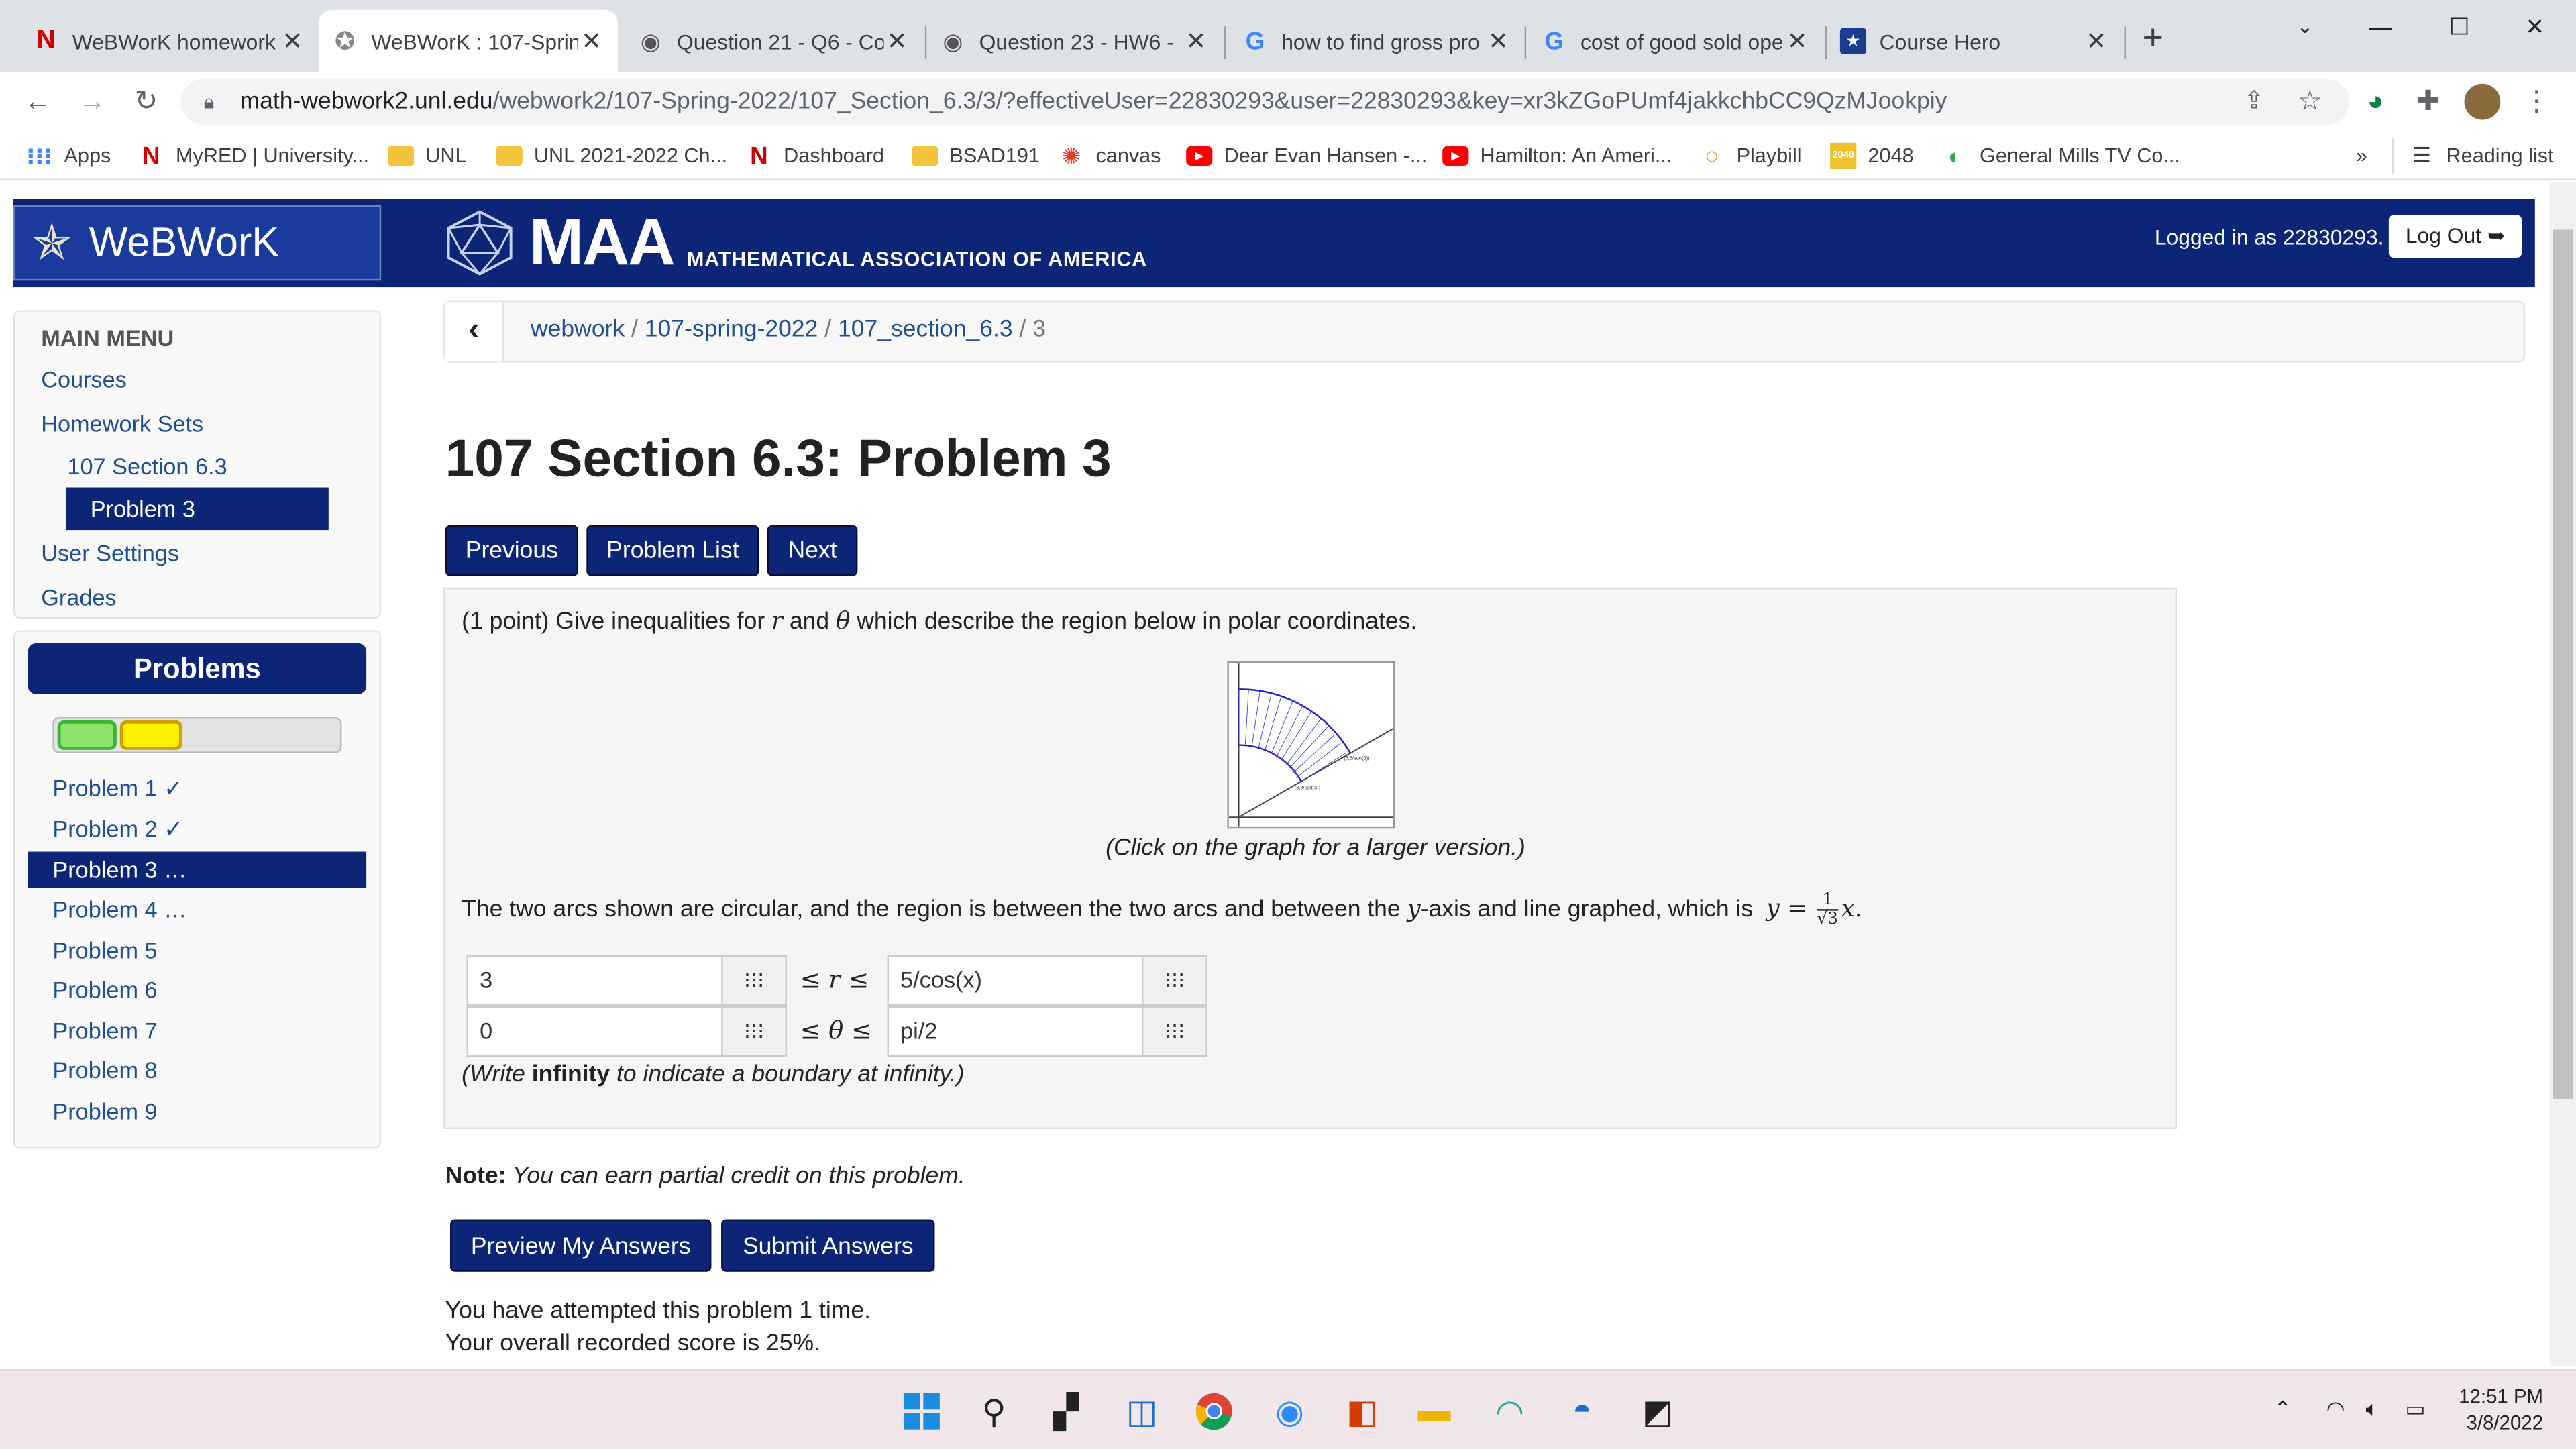 This screenshot has width=2576, height=1449. What do you see at coordinates (1509, 1411) in the screenshot?
I see `app-icon: ◠` at bounding box center [1509, 1411].